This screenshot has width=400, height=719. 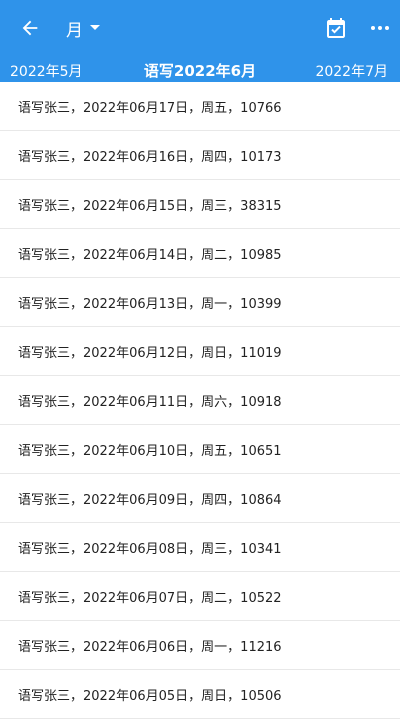 What do you see at coordinates (83, 28) in the screenshot?
I see `mode-dropdown: 月` at bounding box center [83, 28].